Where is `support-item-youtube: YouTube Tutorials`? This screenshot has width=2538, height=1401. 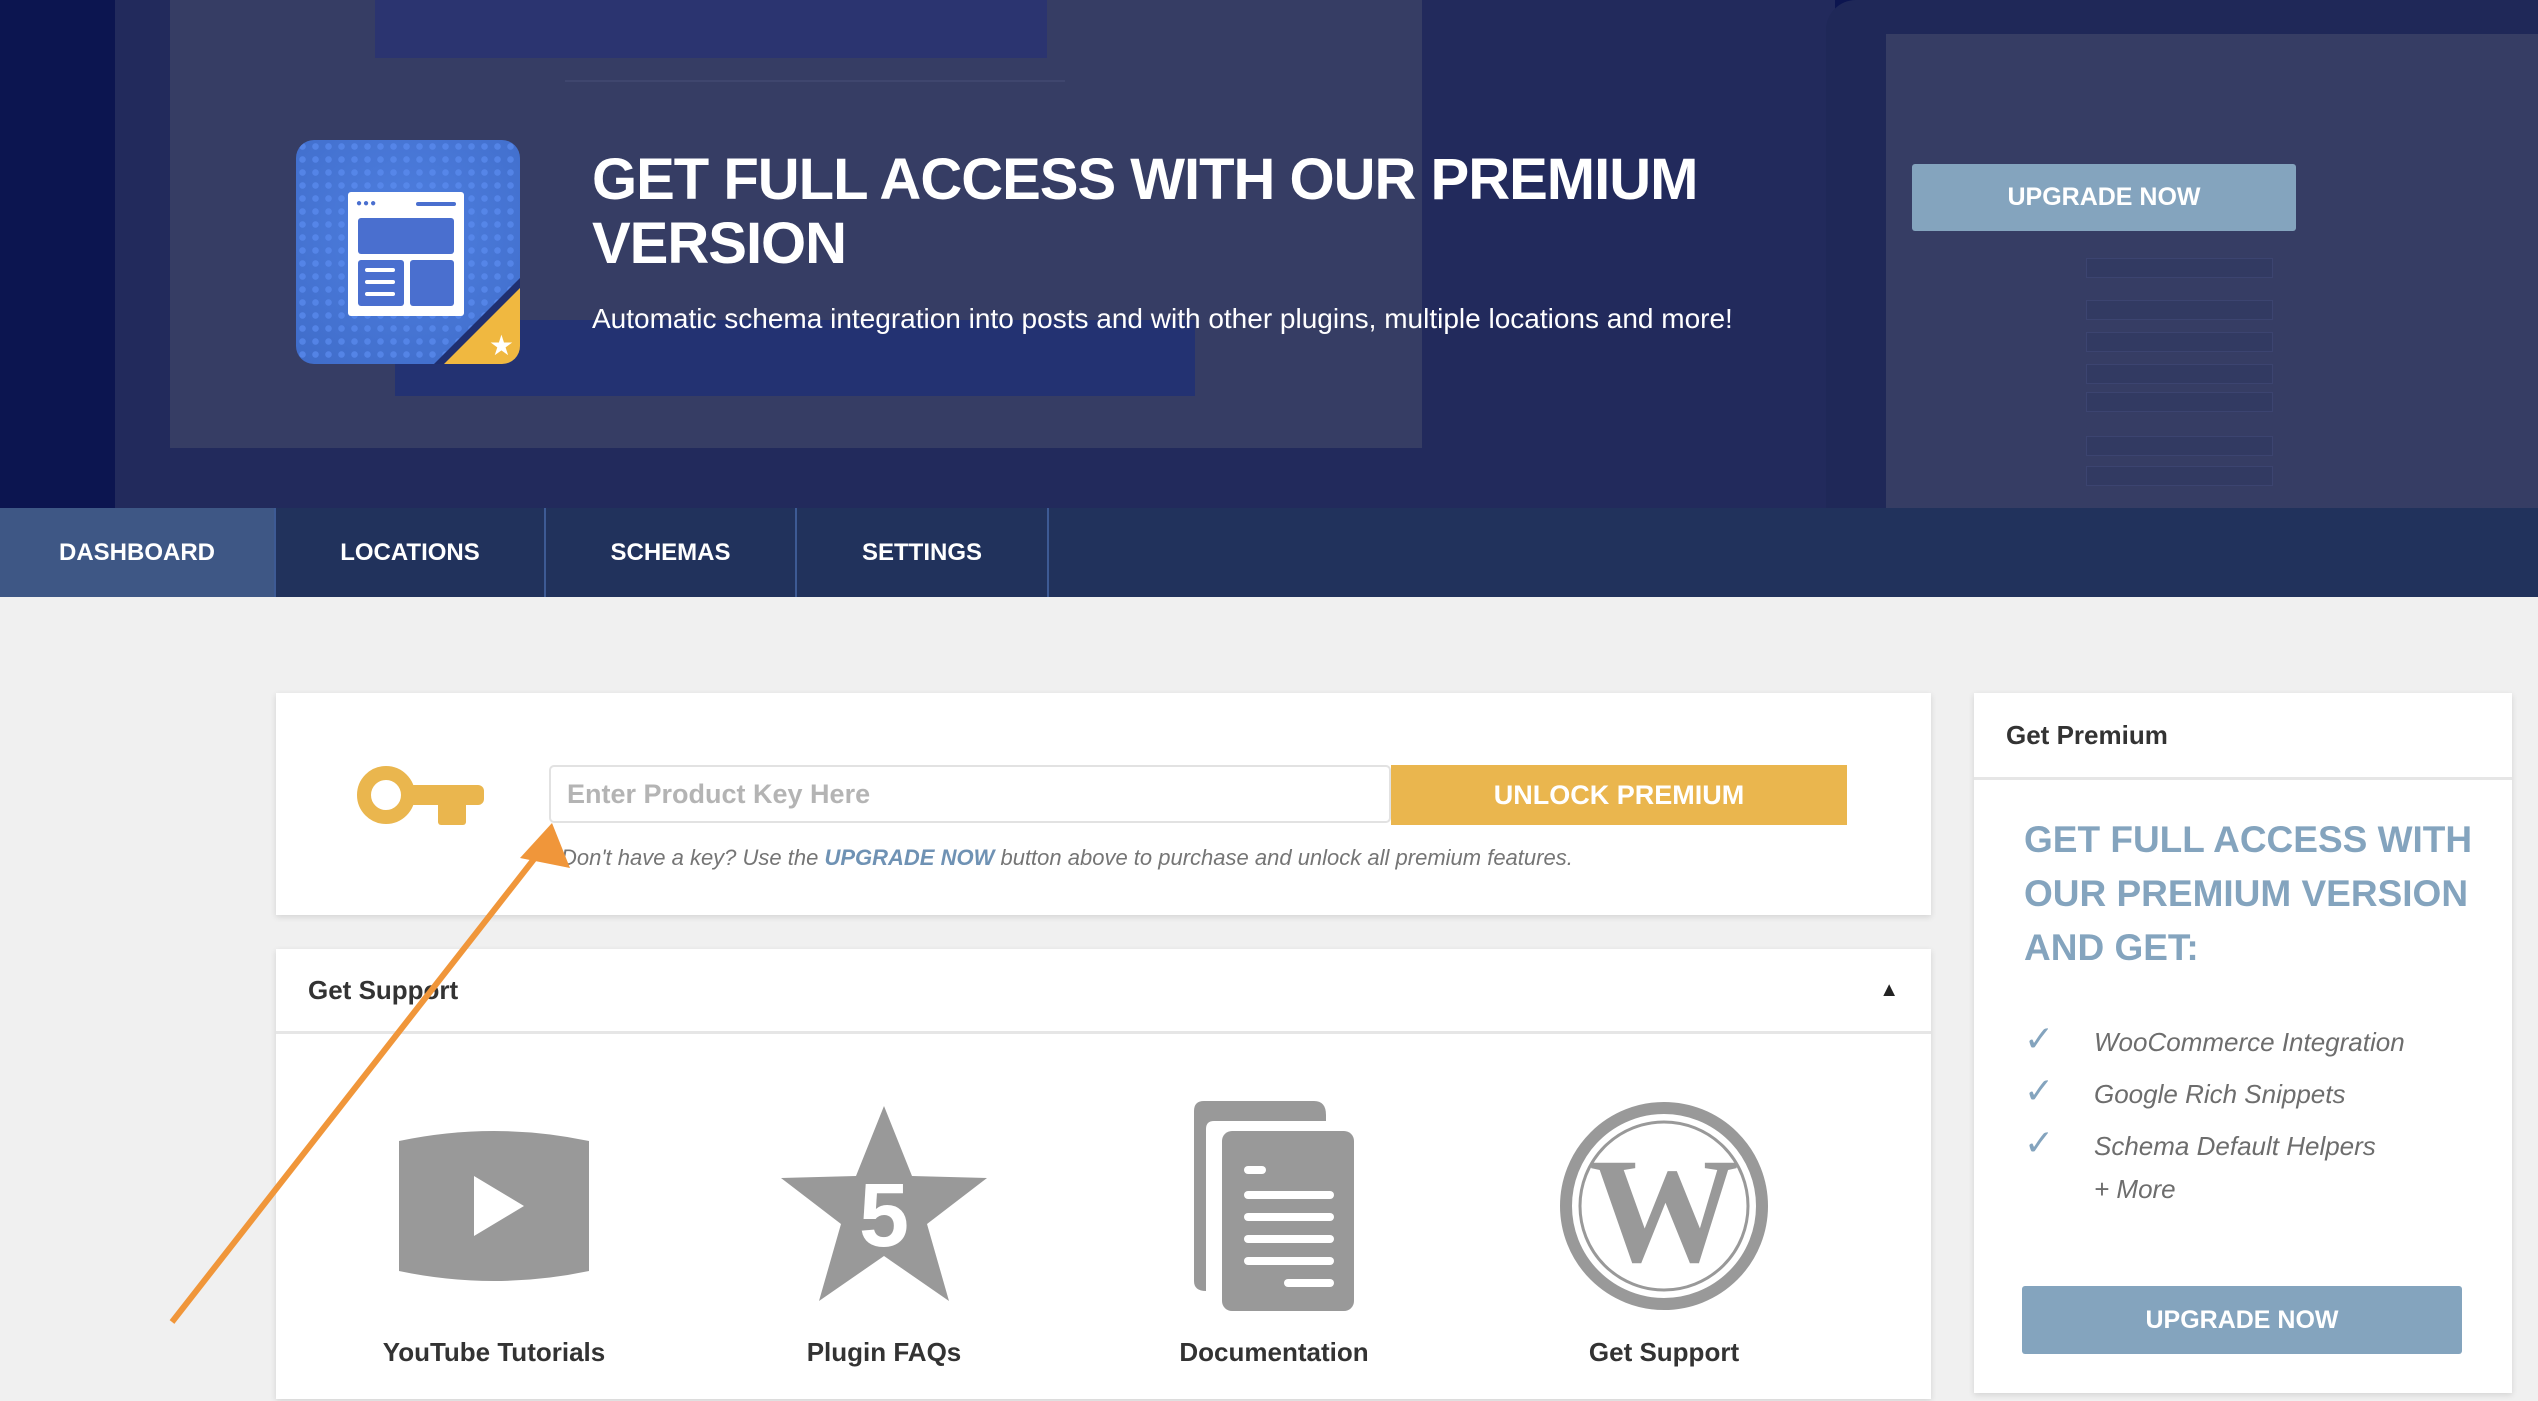
support-item-youtube: YouTube Tutorials is located at coordinates (494, 1234).